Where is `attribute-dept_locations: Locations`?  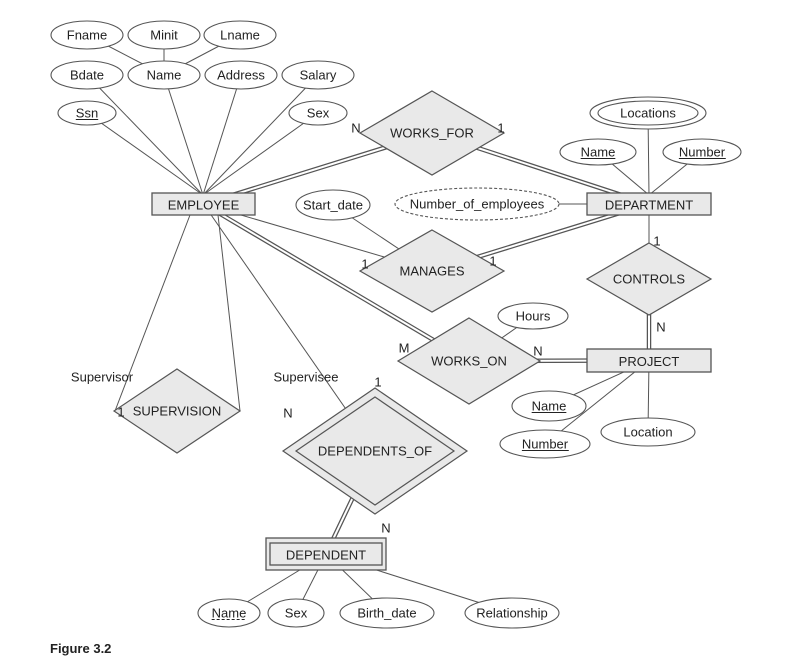
attribute-dept_locations: Locations is located at coordinates (648, 113).